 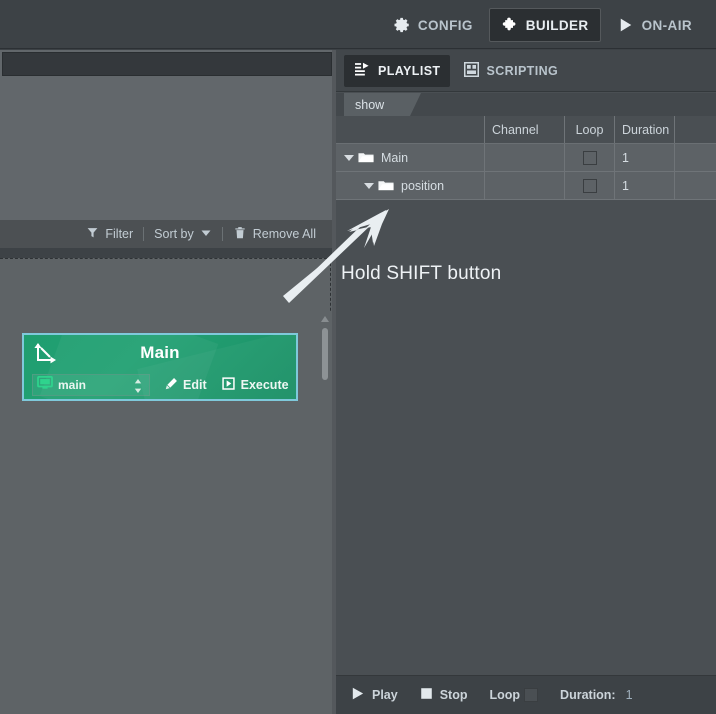 What do you see at coordinates (445, 25) in the screenshot?
I see `nav-config-label: CONFIG` at bounding box center [445, 25].